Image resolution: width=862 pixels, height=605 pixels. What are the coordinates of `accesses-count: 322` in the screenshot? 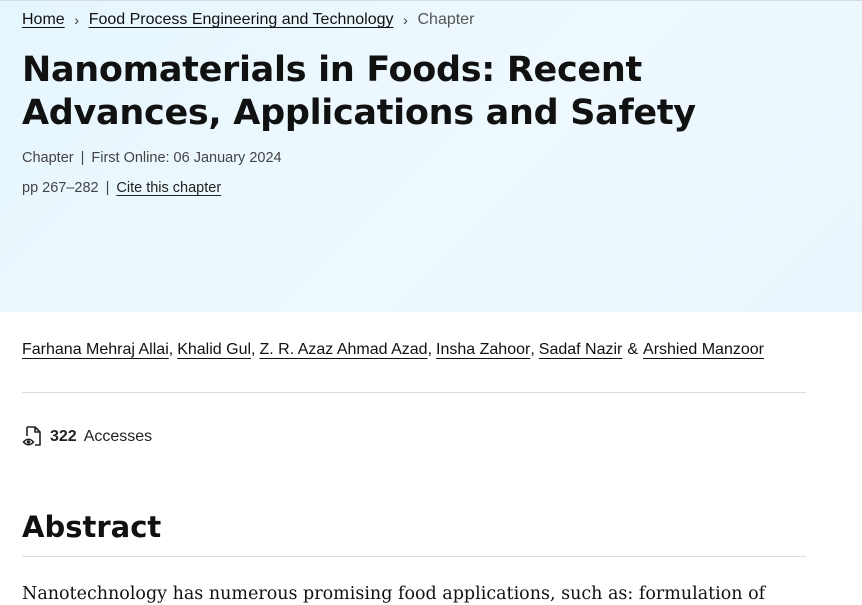 It's located at (63, 436).